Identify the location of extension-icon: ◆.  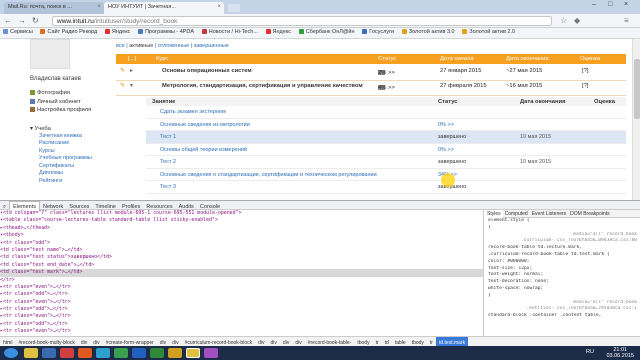
(577, 20).